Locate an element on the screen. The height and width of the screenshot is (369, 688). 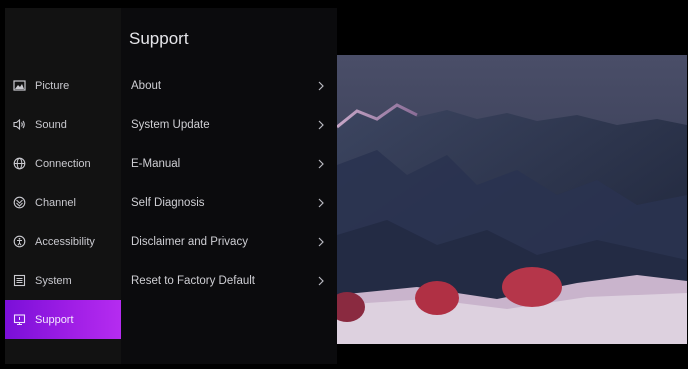
menu-item-system-update: System Update is located at coordinates (229, 124).